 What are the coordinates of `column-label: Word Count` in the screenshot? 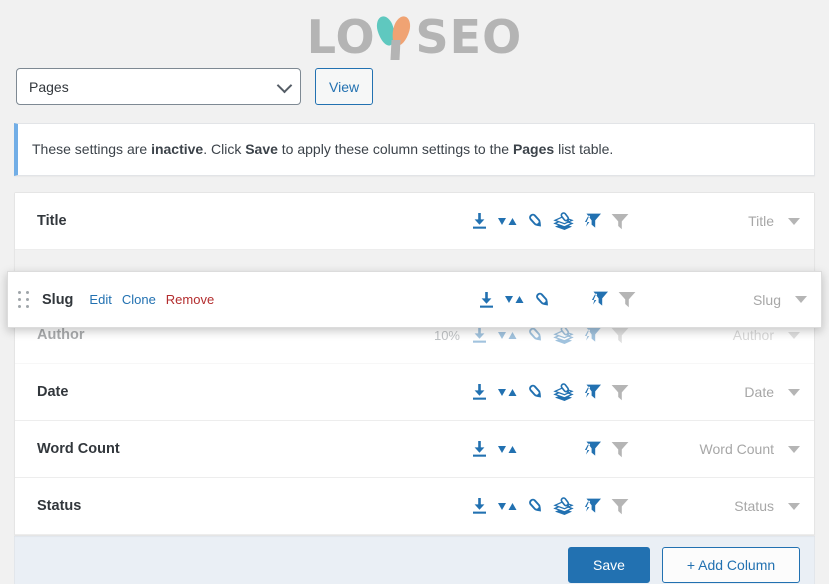 It's located at (78, 449).